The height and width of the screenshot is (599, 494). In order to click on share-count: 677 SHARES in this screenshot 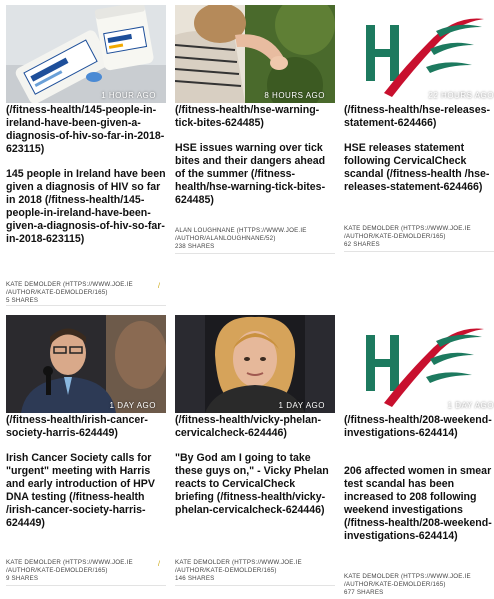, I will do `click(364, 592)`.